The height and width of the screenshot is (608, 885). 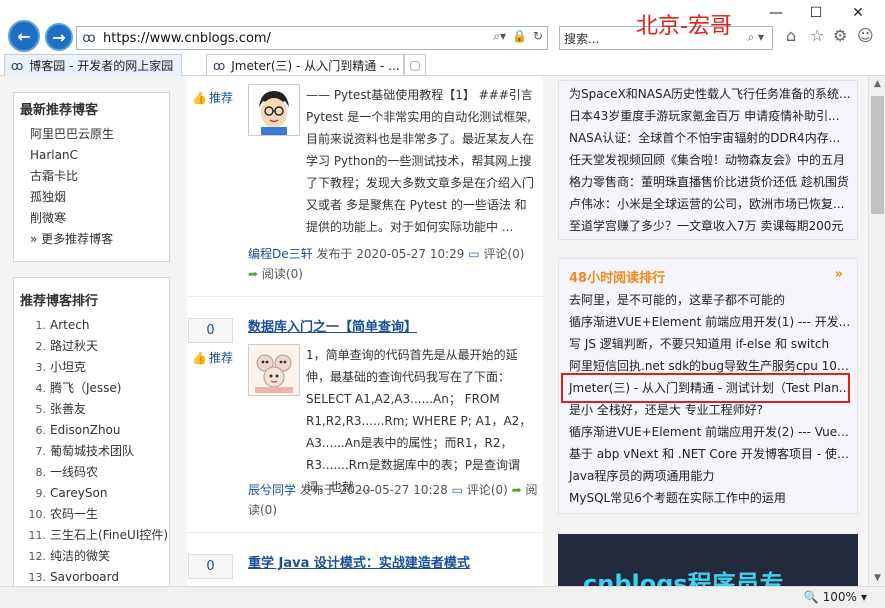 I want to click on recommended-blogger-link: 阿里巴巴云原生, so click(x=91, y=134).